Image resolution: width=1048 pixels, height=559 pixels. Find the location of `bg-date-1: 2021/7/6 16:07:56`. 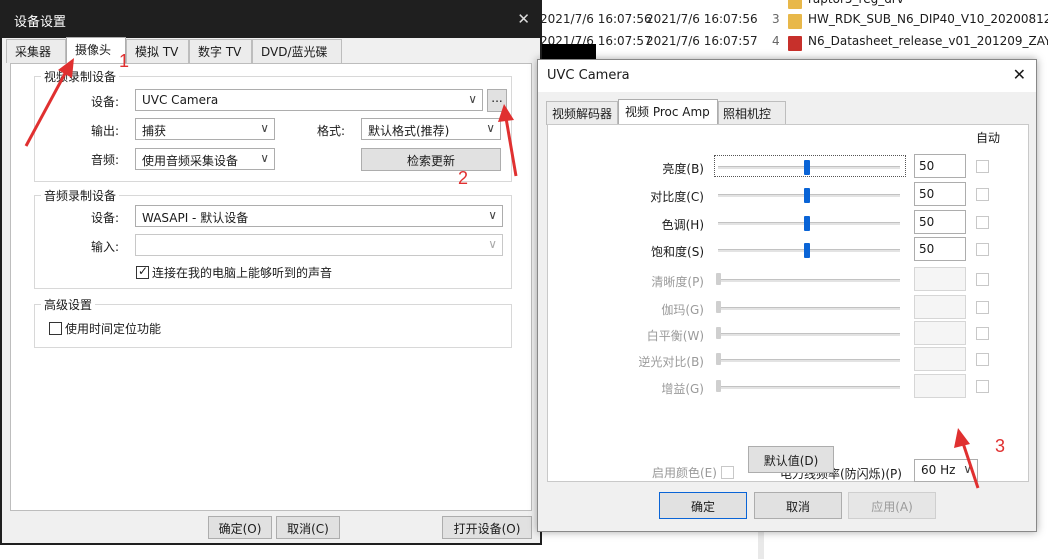

bg-date-1: 2021/7/6 16:07:56 is located at coordinates (596, 19).